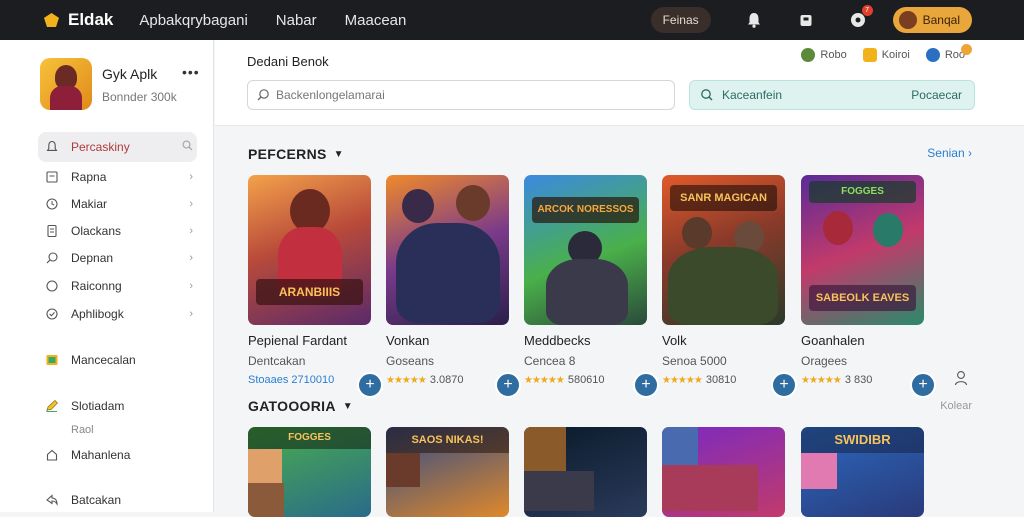 This screenshot has width=1024, height=517. What do you see at coordinates (117, 286) in the screenshot?
I see `sidebar-item: Raiconng ›` at bounding box center [117, 286].